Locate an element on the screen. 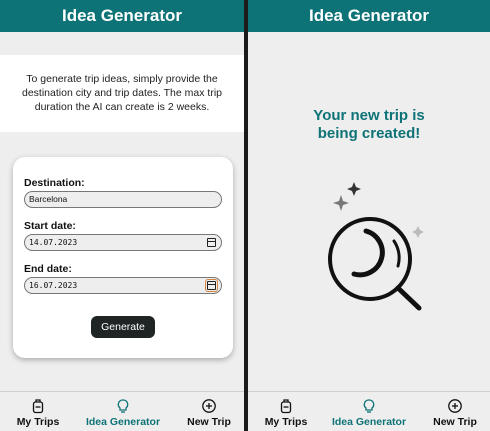 The width and height of the screenshot is (490, 431). start-date-input: 14.07.2023 is located at coordinates (123, 242).